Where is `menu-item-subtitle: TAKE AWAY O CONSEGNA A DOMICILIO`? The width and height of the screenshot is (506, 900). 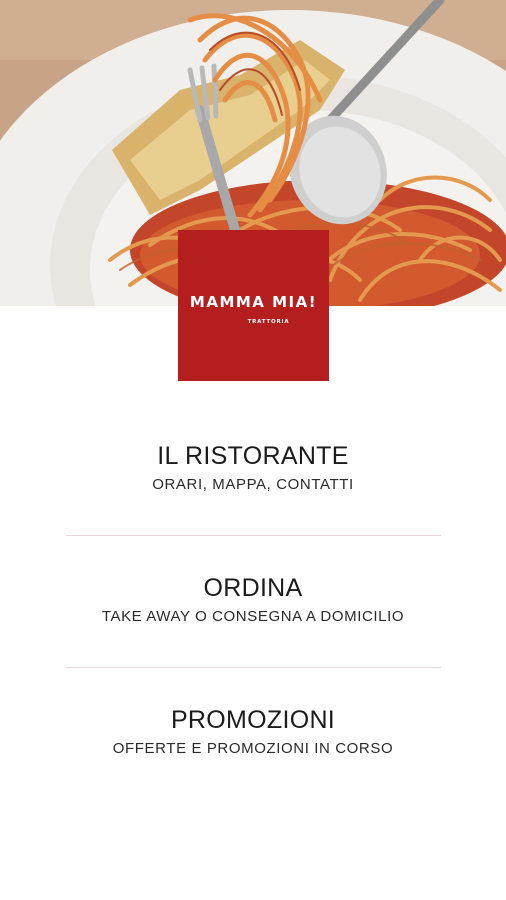
menu-item-subtitle: TAKE AWAY O CONSEGNA A DOMICILIO is located at coordinates (253, 616).